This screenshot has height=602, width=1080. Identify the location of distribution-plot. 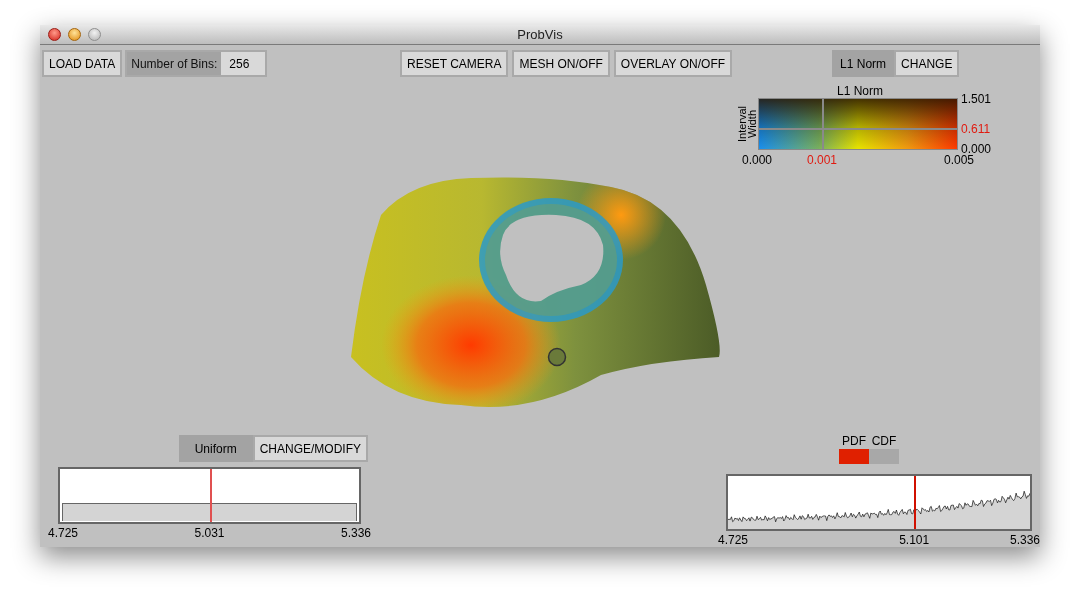
(209, 495).